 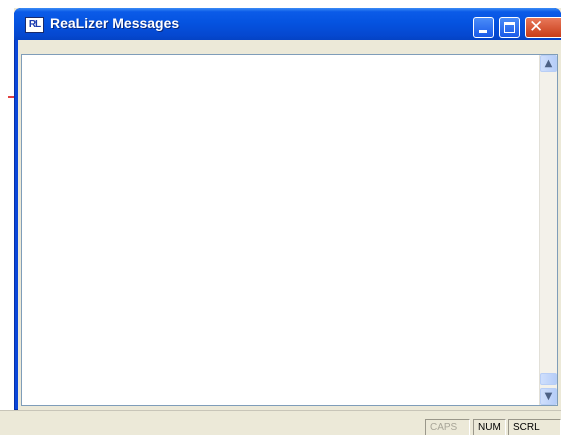 I want to click on minimize-button, so click(x=483, y=27).